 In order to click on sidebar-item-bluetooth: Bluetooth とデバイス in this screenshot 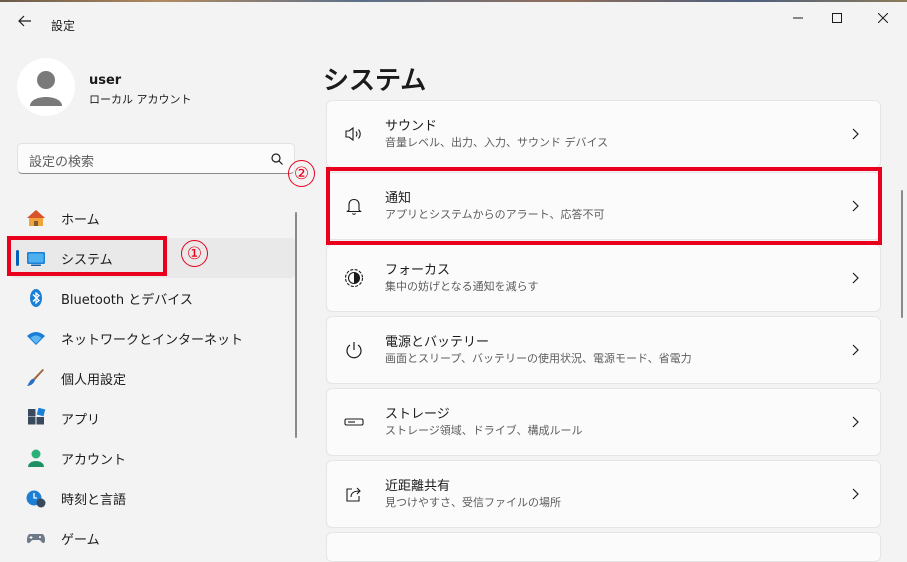, I will do `click(153, 298)`.